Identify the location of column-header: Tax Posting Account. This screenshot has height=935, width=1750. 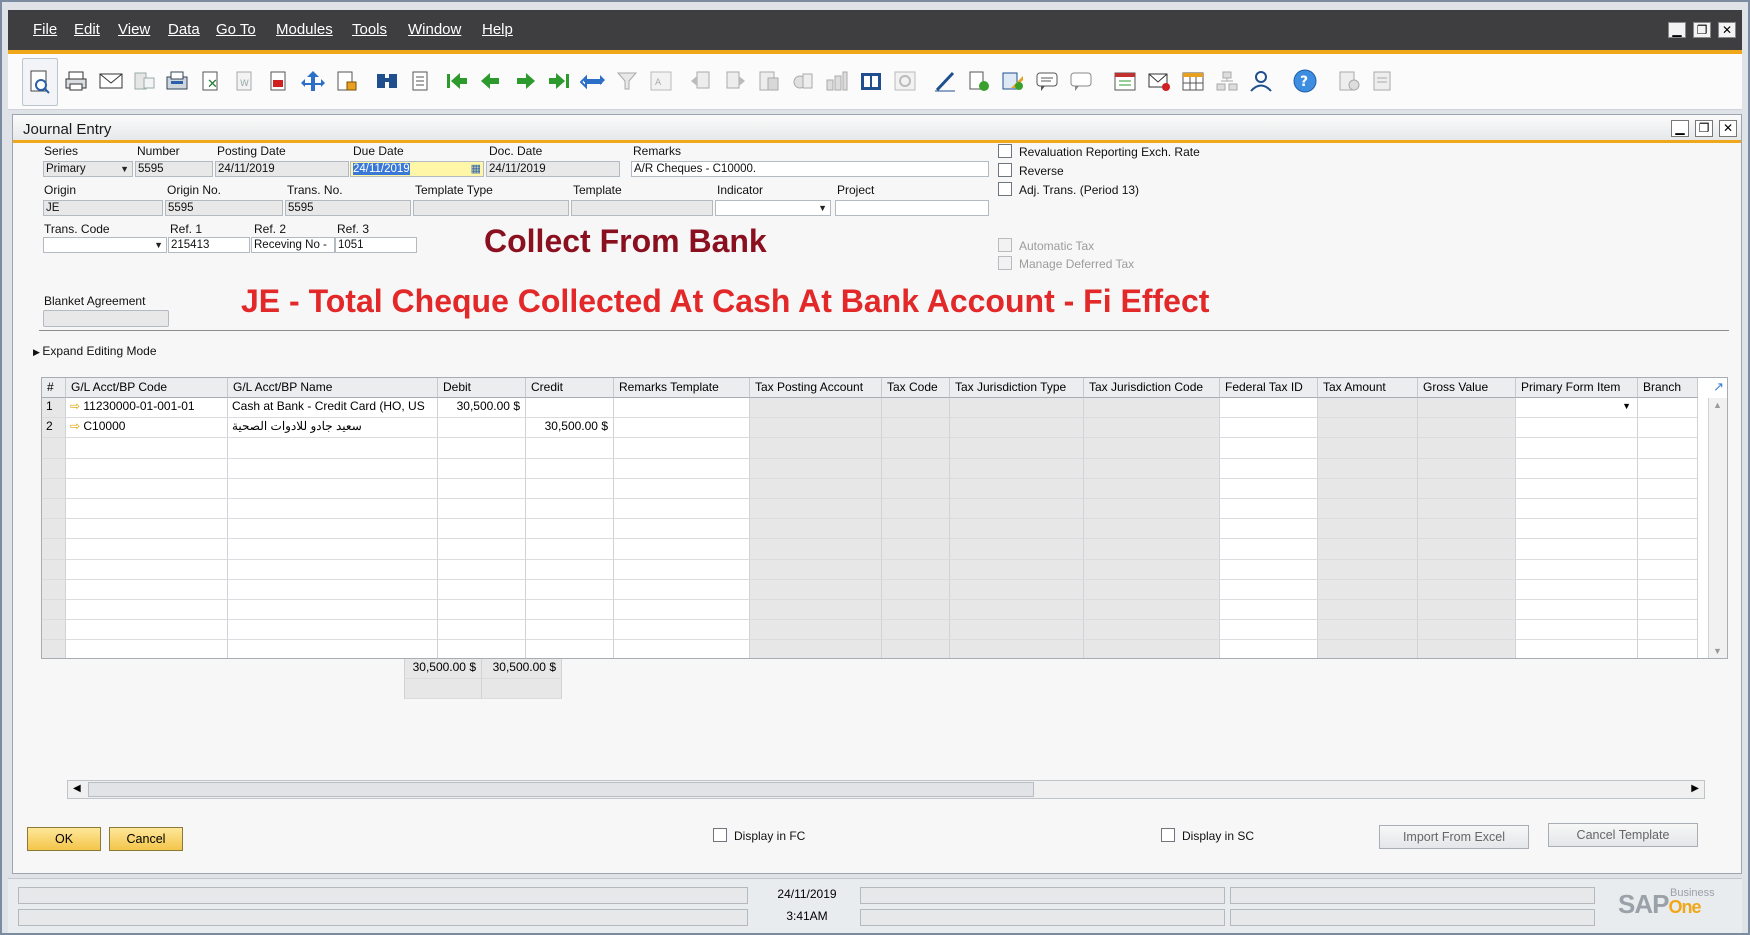
(816, 388).